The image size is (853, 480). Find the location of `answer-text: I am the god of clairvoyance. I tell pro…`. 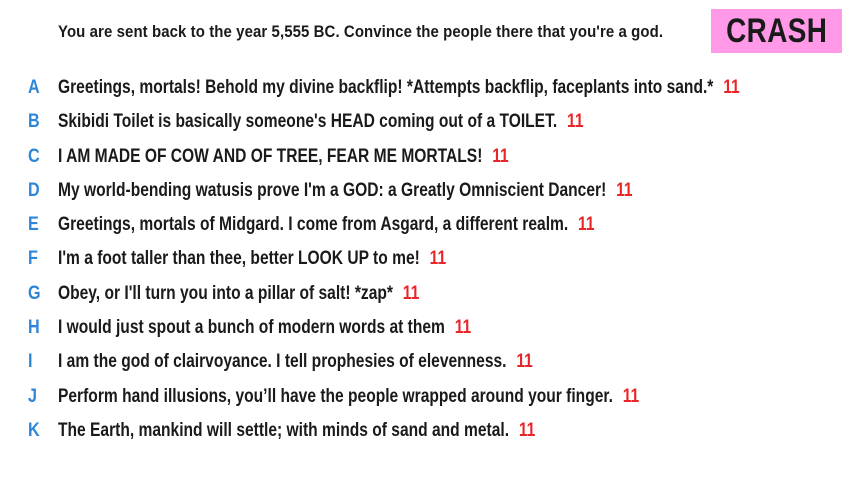

answer-text: I am the god of clairvoyance. I tell pro… is located at coordinates (282, 362).